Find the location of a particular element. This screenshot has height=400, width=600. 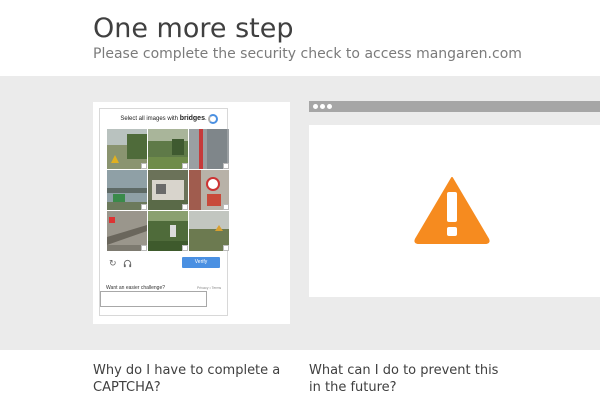

captcha-response-input is located at coordinates (153, 299).